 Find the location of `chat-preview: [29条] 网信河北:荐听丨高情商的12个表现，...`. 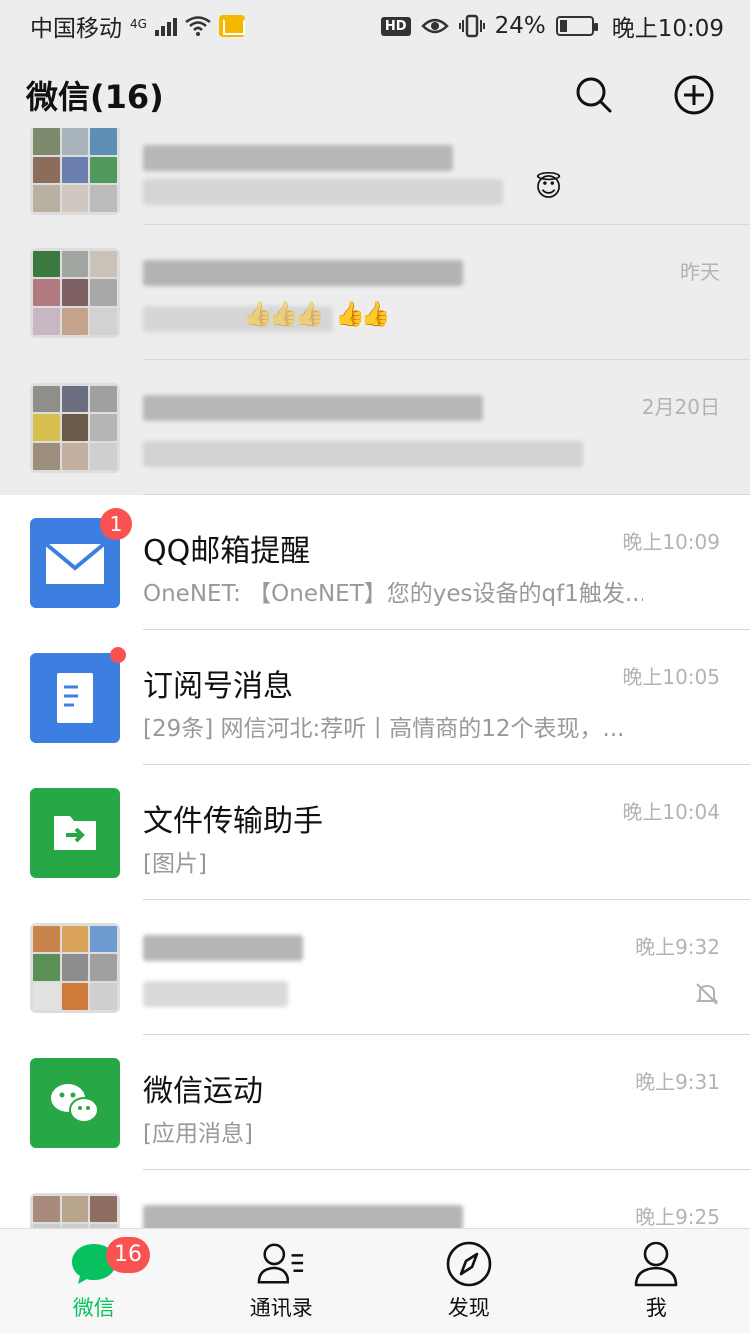

chat-preview: [29条] 网信河北:荐听丨高情商的12个表现，... is located at coordinates (384, 728).